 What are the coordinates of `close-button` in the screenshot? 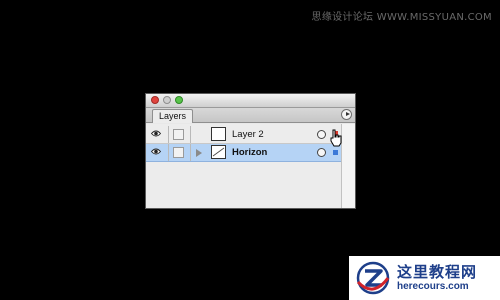 It's located at (155, 100).